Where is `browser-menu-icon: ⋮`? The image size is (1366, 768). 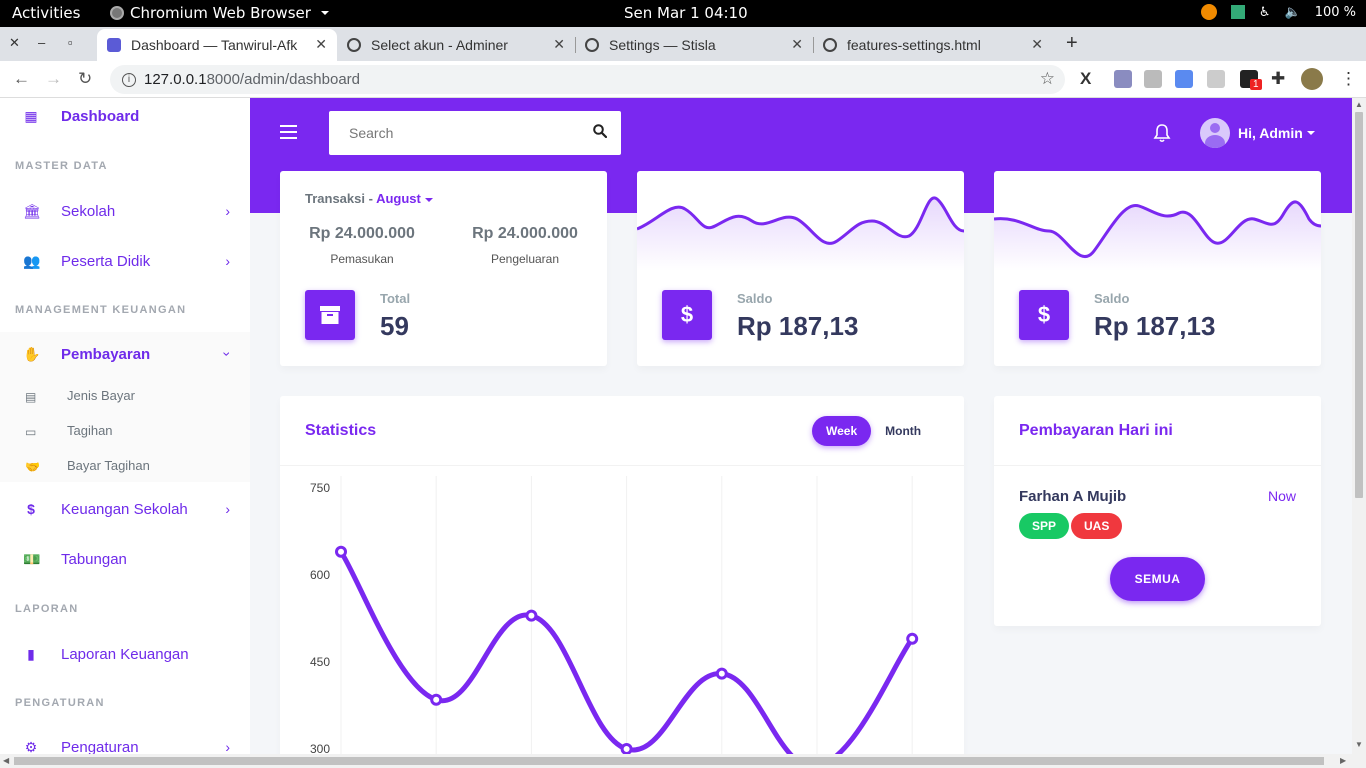 browser-menu-icon: ⋮ is located at coordinates (1348, 79).